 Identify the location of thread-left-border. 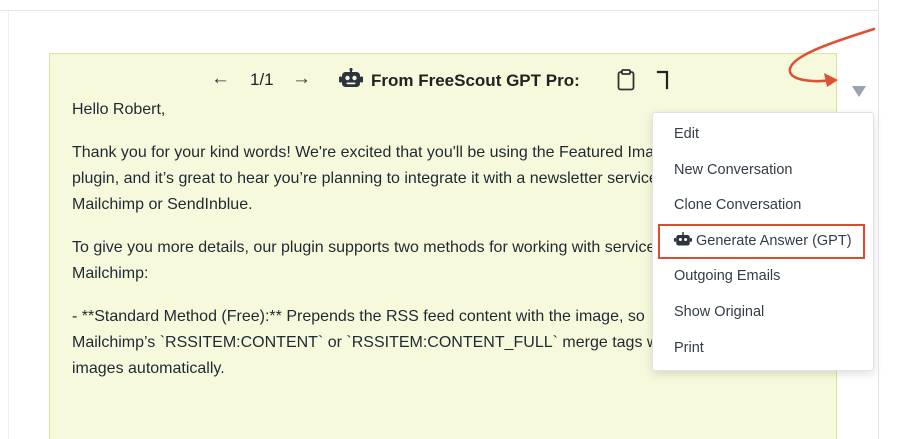
(8, 225).